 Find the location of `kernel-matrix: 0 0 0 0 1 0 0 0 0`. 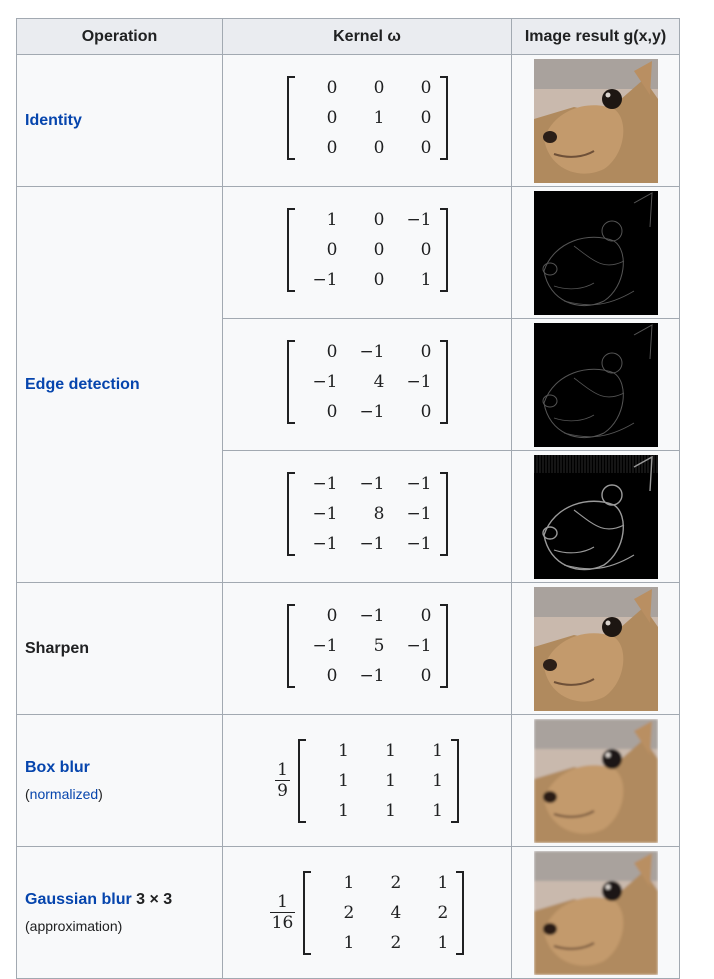

kernel-matrix: 0 0 0 0 1 0 0 0 0 is located at coordinates (367, 118).